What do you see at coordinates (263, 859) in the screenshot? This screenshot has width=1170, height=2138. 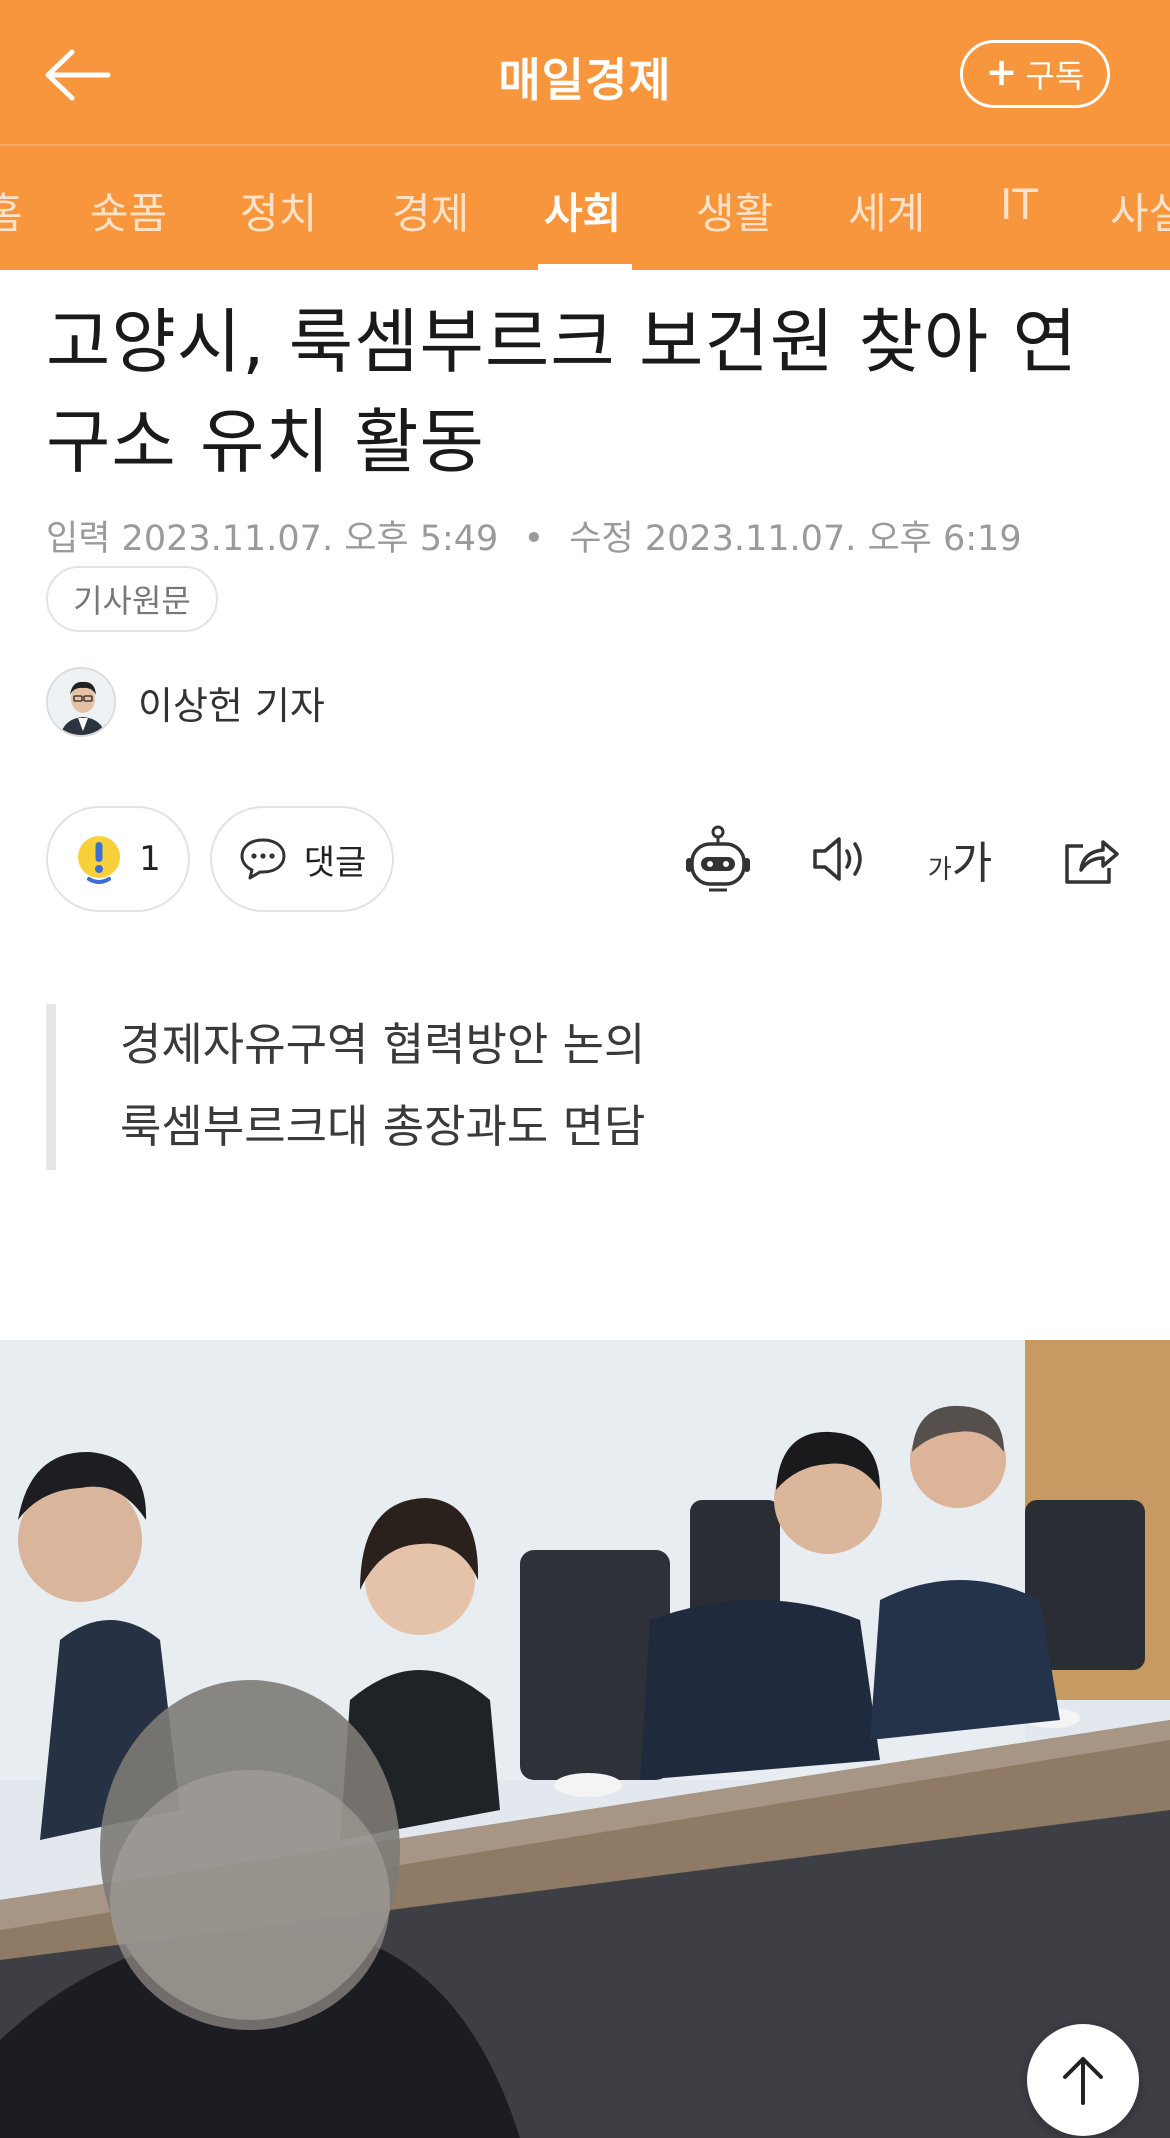 I see `speech-bubble-icon` at bounding box center [263, 859].